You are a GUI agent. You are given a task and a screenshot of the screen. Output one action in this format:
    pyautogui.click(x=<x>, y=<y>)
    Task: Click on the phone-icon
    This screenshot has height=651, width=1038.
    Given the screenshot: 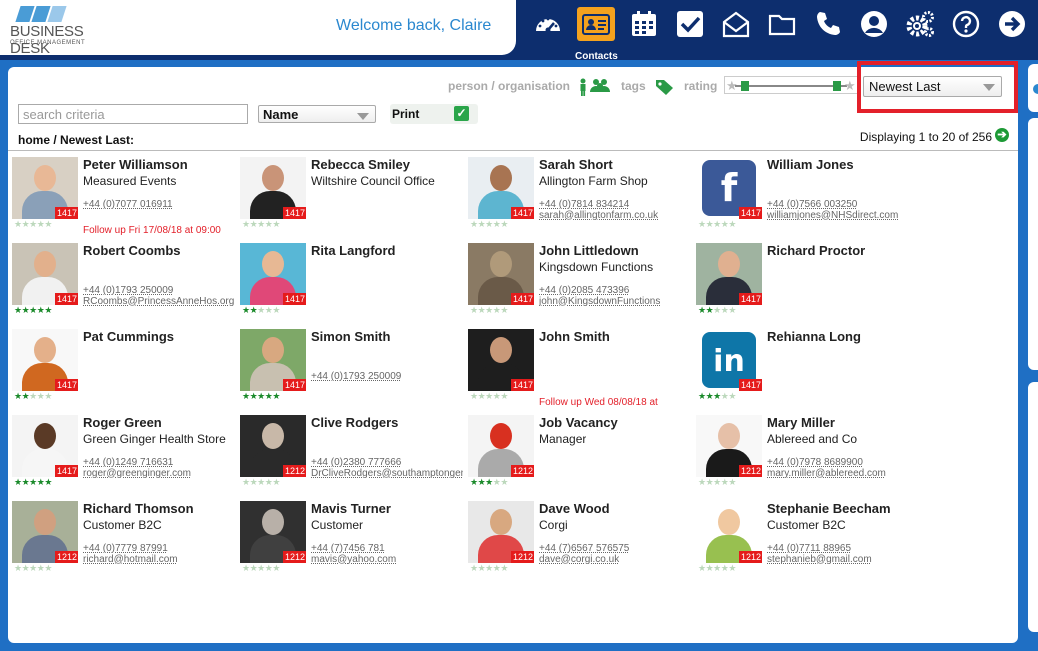 What is the action you would take?
    pyautogui.click(x=828, y=24)
    